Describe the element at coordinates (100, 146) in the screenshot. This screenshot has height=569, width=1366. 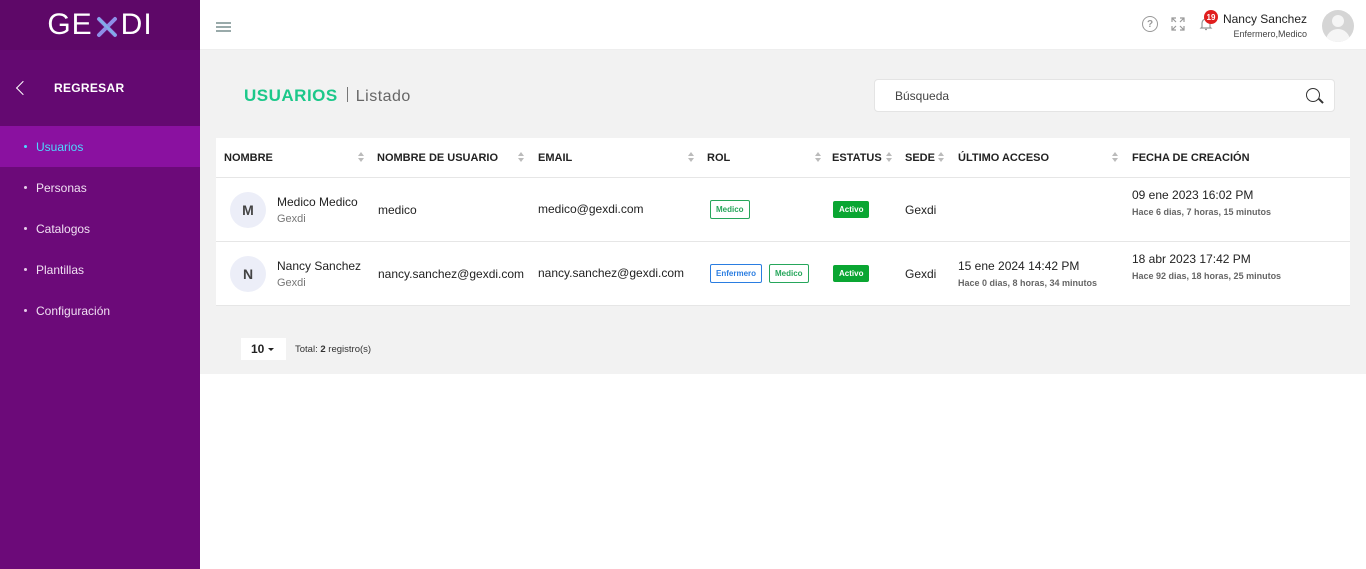
I see `sidebar-item-usuarios: Usuarios` at that location.